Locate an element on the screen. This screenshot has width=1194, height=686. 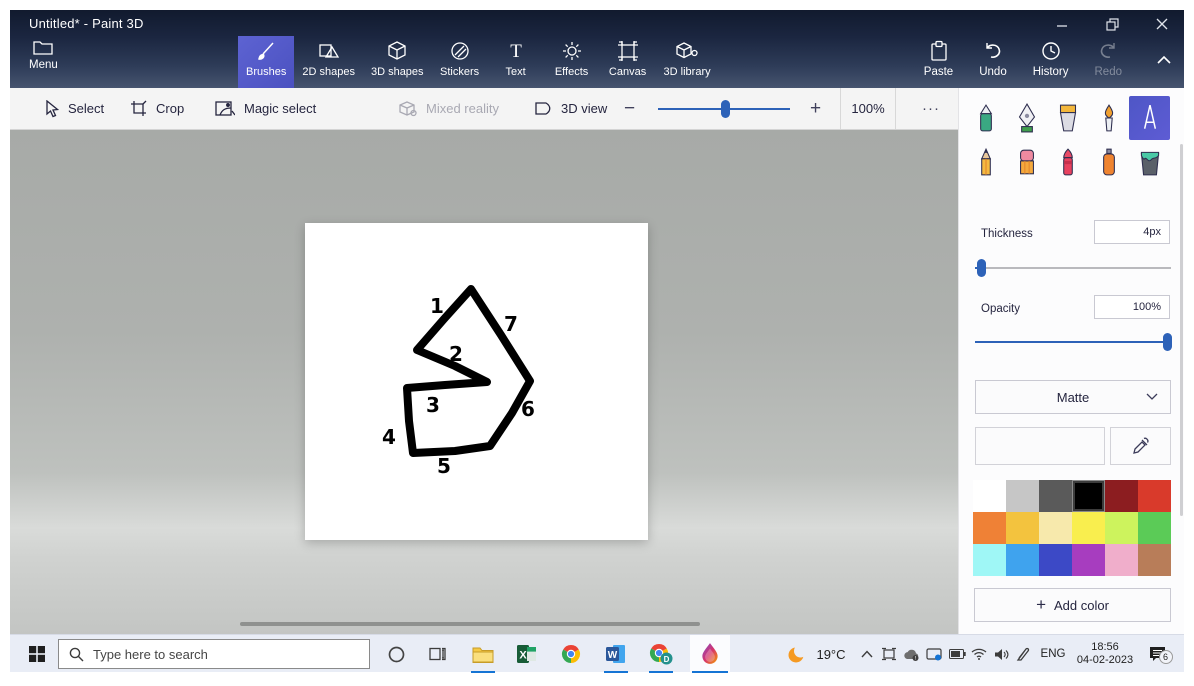
mixed-reality-tool: Mixed reality is located at coordinates (448, 108).